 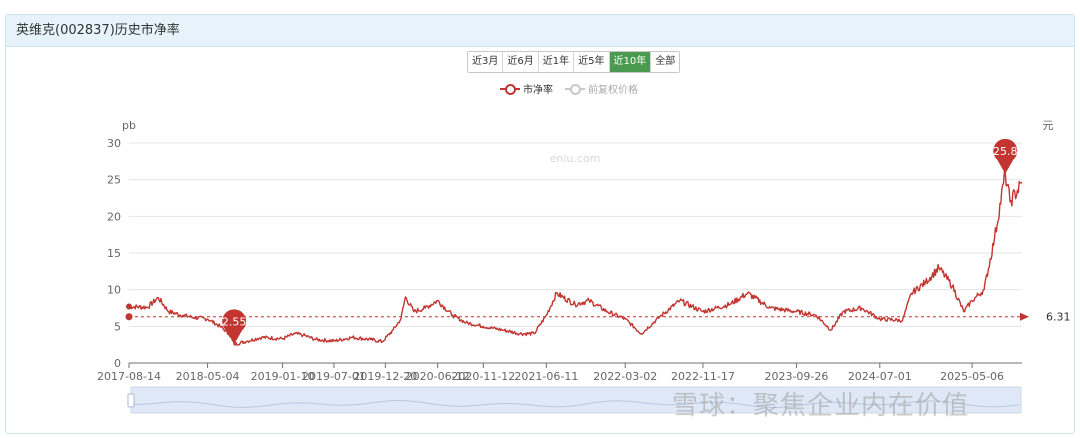 I want to click on y-tick-label: 5, so click(x=117, y=326).